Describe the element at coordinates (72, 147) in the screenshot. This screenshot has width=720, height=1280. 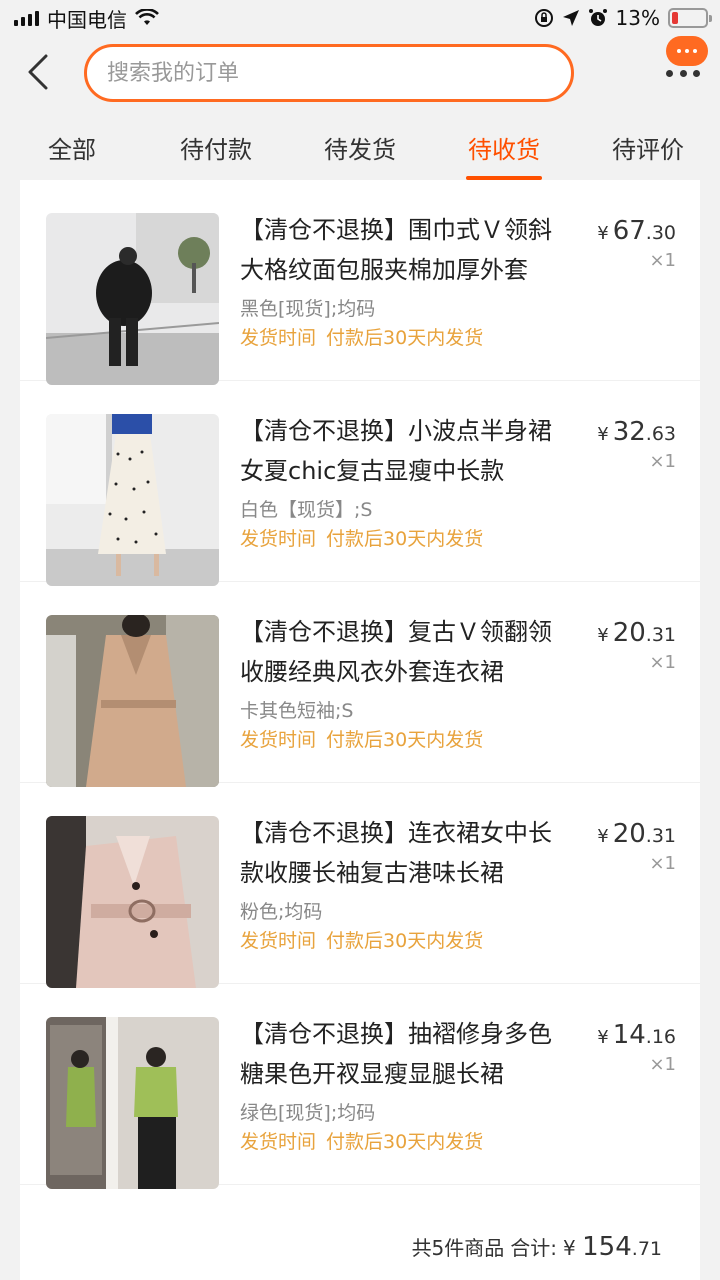
I see `tab-all: 全部` at that location.